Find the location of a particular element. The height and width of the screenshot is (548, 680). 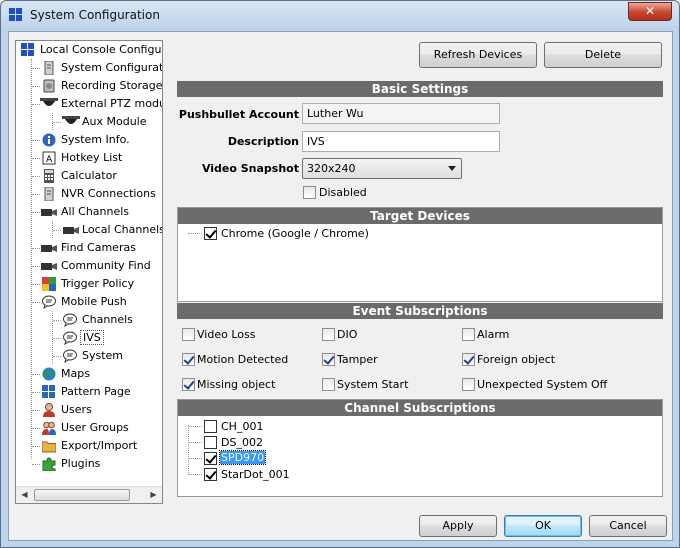

scroll-left-icon: ◀ is located at coordinates (24, 495).